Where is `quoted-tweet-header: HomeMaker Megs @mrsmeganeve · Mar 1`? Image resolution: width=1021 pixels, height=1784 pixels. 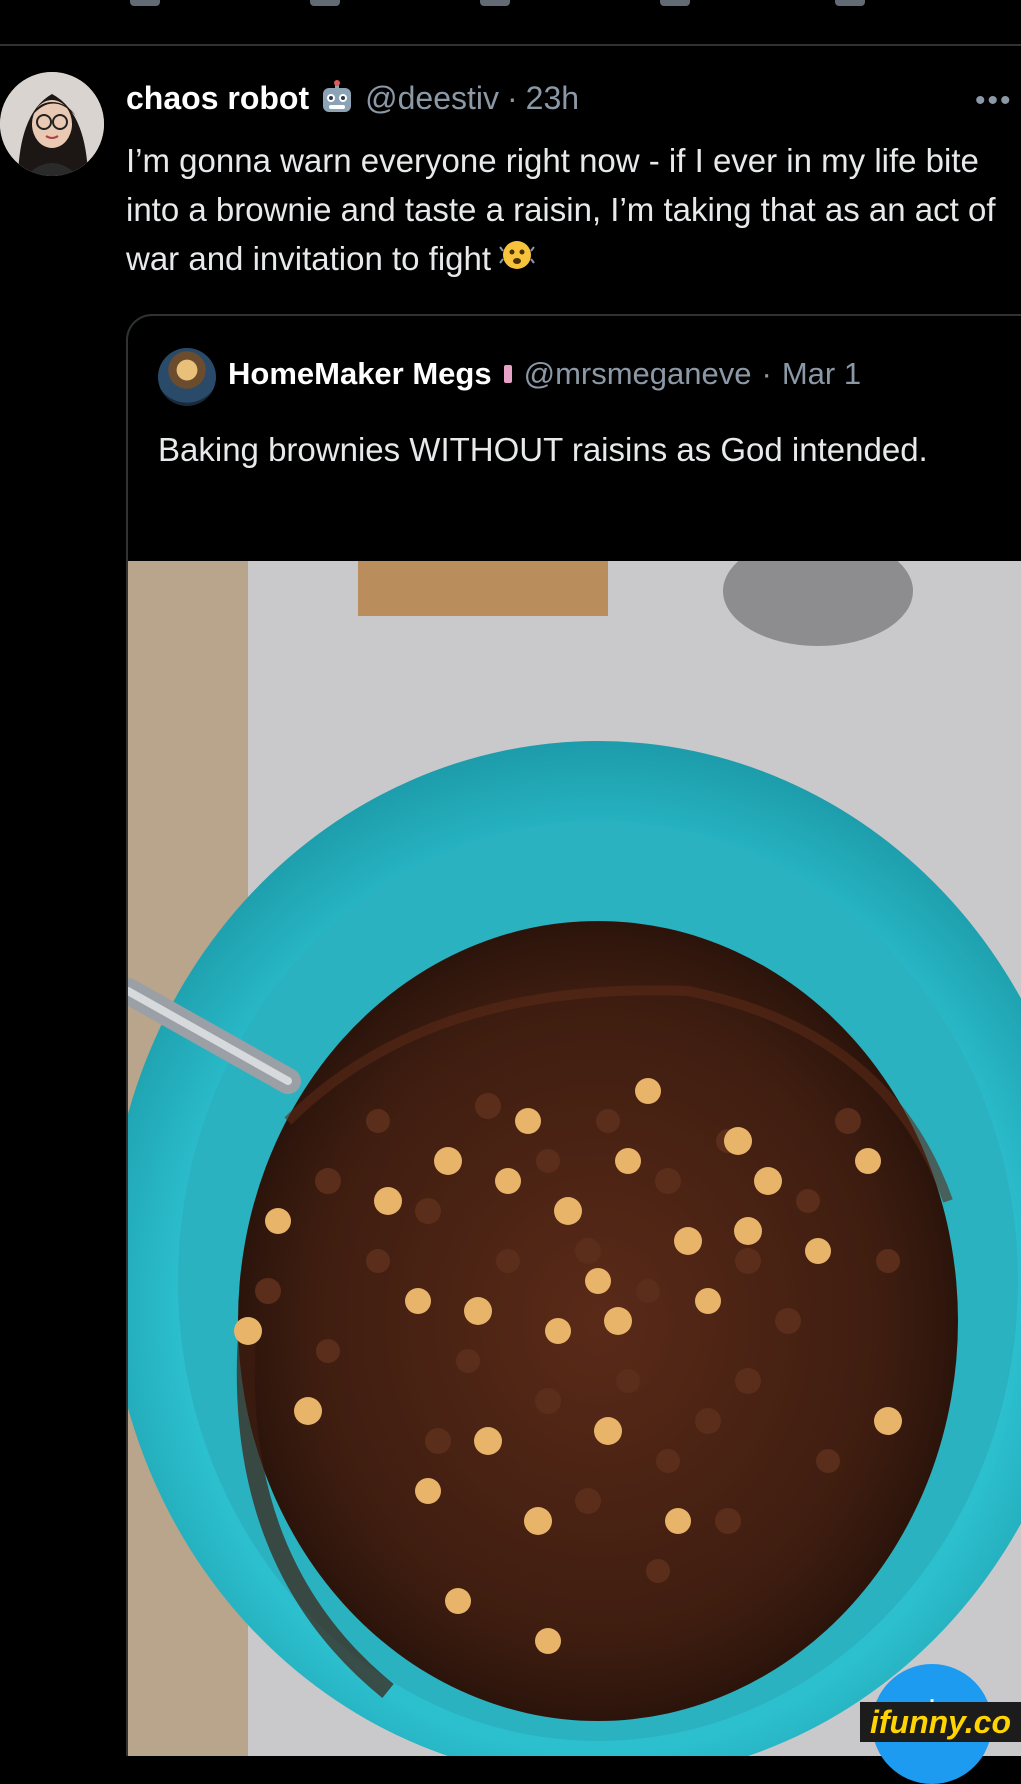
quoted-tweet-header: HomeMaker Megs @mrsmeganeve · Mar 1 is located at coordinates (544, 374).